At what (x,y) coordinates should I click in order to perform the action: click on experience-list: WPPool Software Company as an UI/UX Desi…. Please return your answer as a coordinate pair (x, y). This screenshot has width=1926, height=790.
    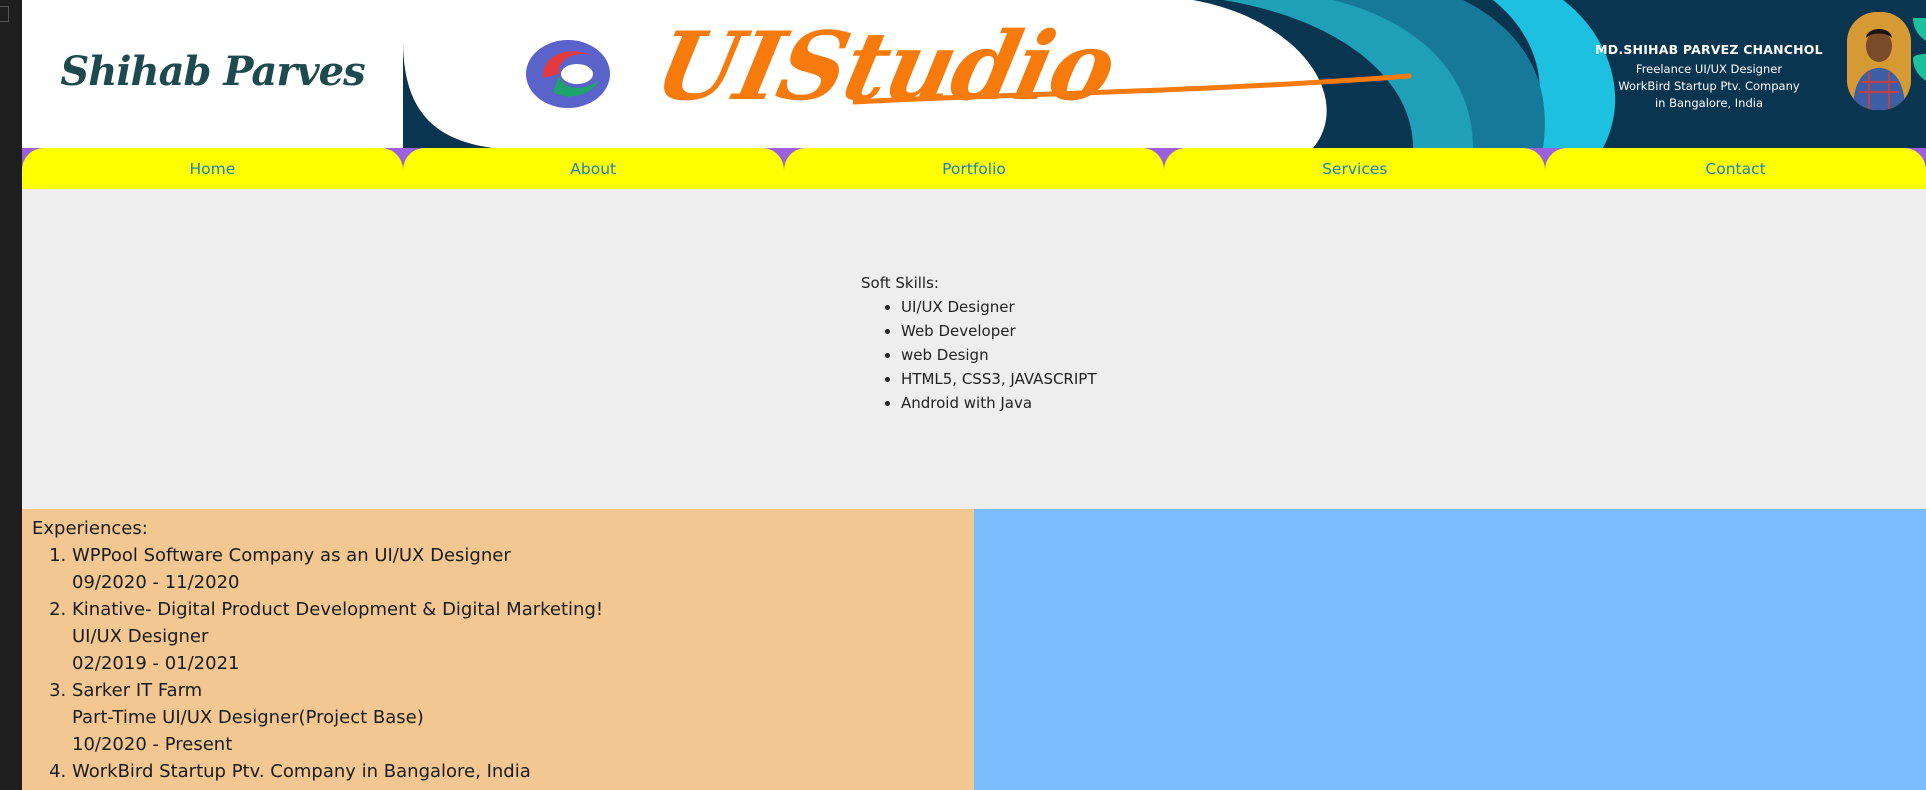
    Looking at the image, I should click on (317, 663).